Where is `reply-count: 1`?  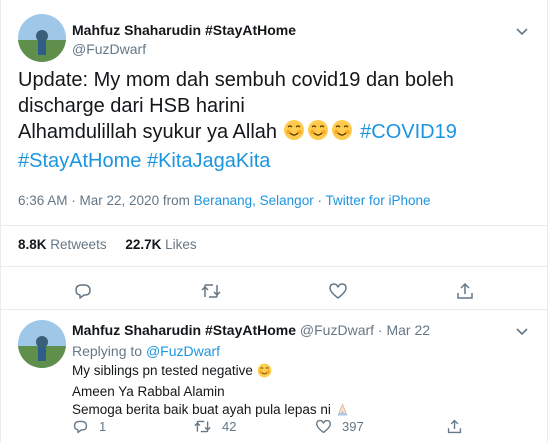 reply-count: 1 is located at coordinates (103, 426).